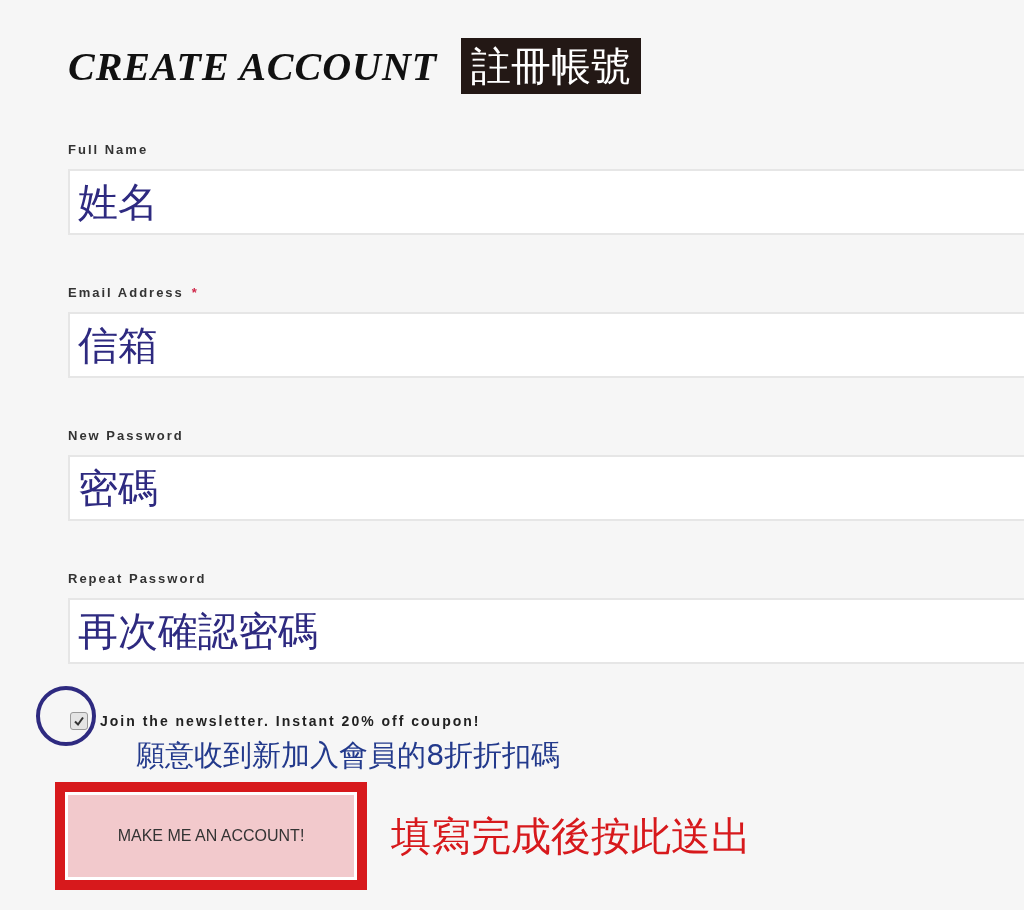 The height and width of the screenshot is (910, 1024). Describe the element at coordinates (211, 836) in the screenshot. I see `submit-button: MAKE ME AN ACCOUNT!` at that location.